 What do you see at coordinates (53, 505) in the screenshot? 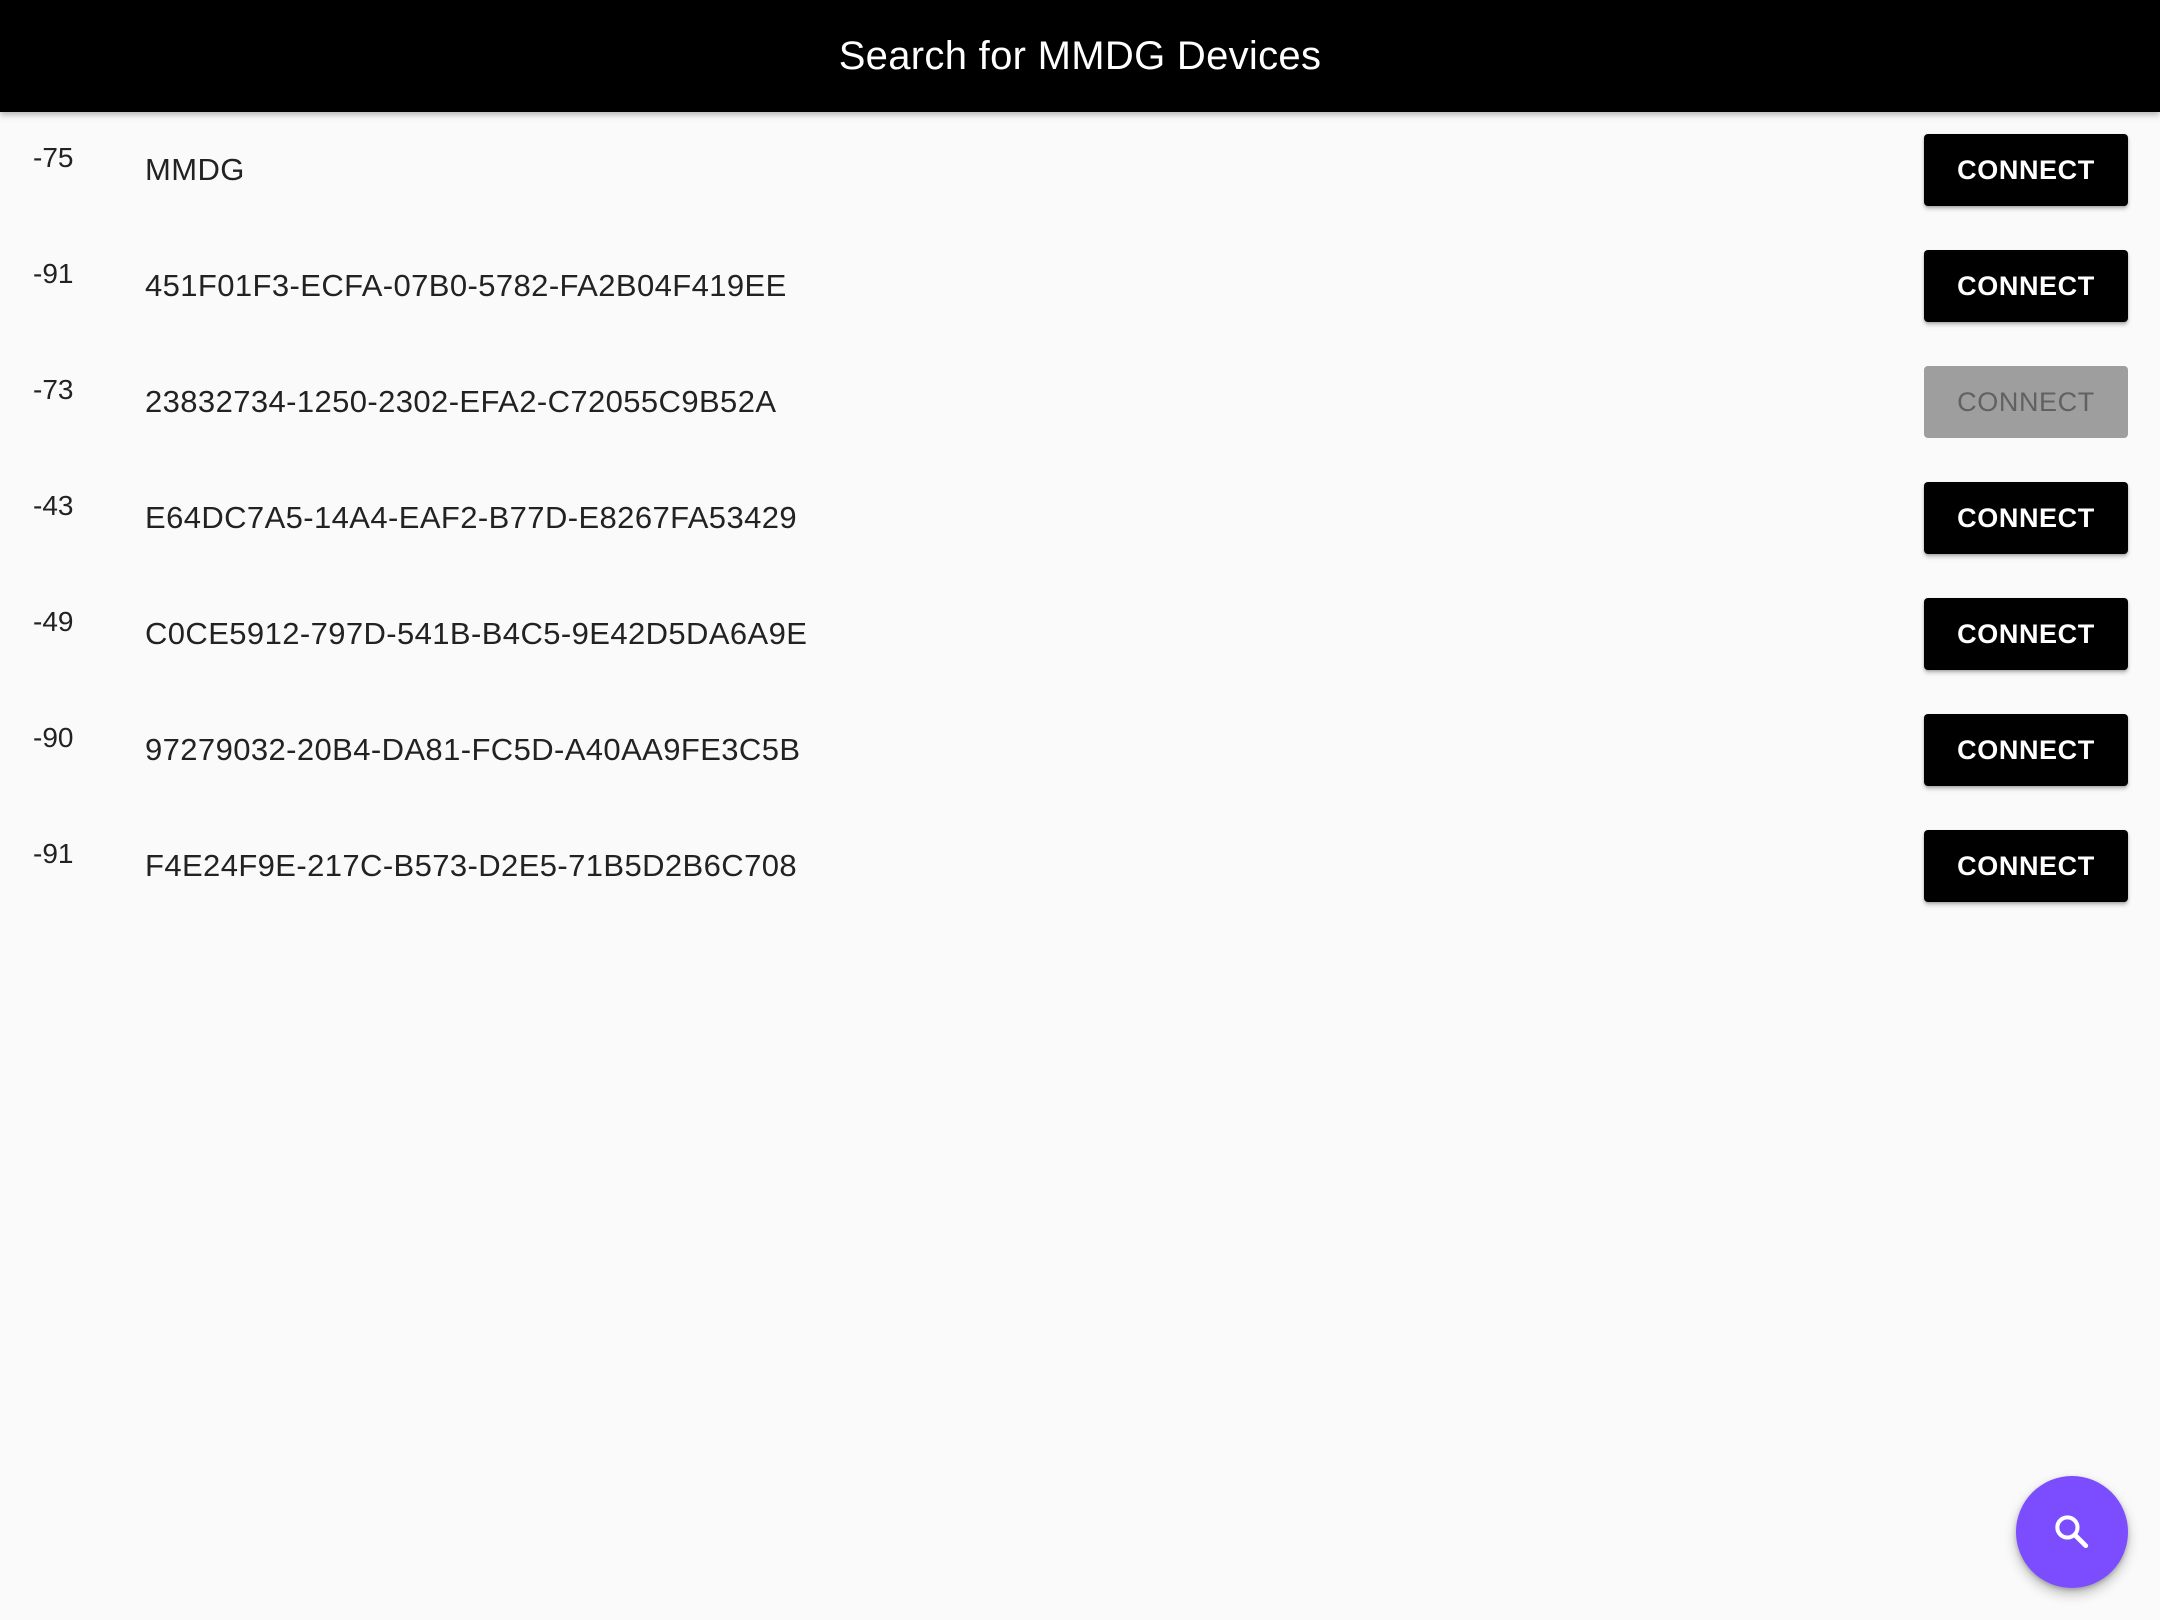
I see `rssi-value: -43` at bounding box center [53, 505].